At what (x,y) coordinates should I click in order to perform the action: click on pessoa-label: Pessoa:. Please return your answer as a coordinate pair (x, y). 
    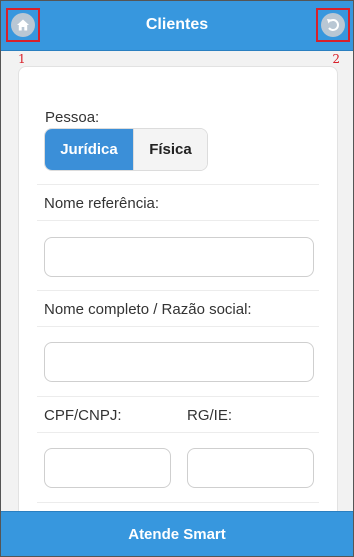
    Looking at the image, I should click on (72, 117).